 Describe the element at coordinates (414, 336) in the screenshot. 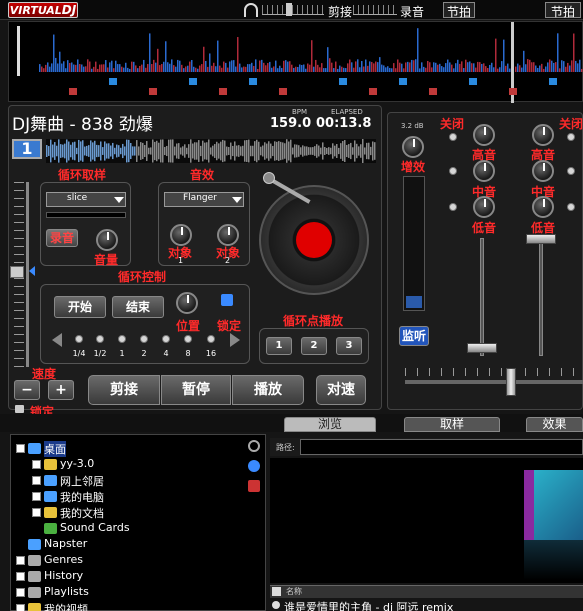

I see `monitor-button: 监听` at that location.